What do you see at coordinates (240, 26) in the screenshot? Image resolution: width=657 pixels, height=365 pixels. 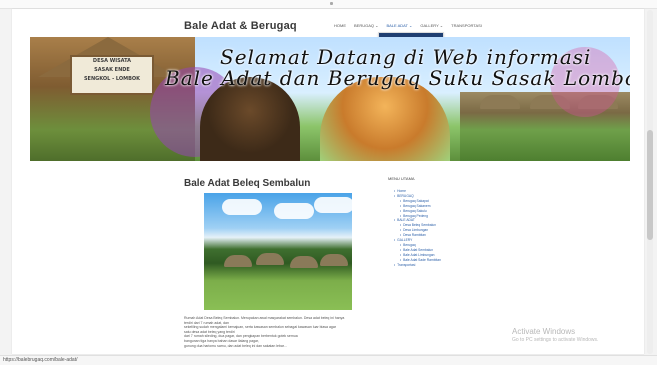 I see `site-title: Bale Adat & Berugaq` at bounding box center [240, 26].